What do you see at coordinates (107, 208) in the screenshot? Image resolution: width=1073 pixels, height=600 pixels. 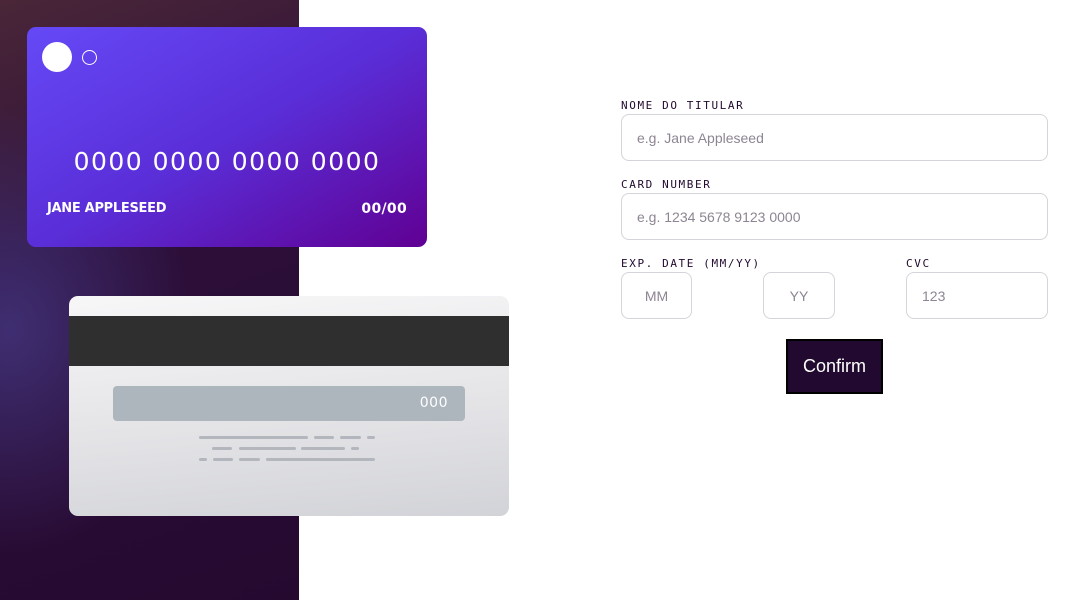 I see `cardholder-name-display: JANE APPLESEED` at bounding box center [107, 208].